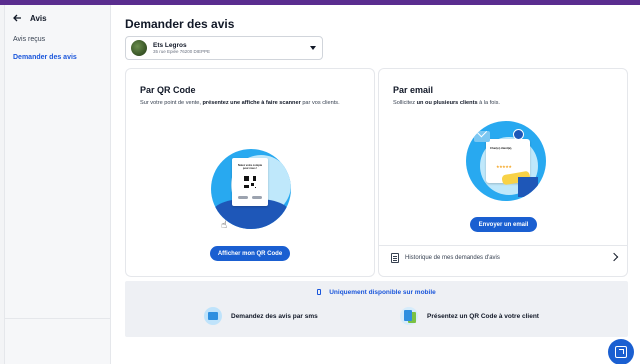 The image size is (640, 364). I want to click on poster-image: Notez votre compte pour nous !, so click(250, 182).